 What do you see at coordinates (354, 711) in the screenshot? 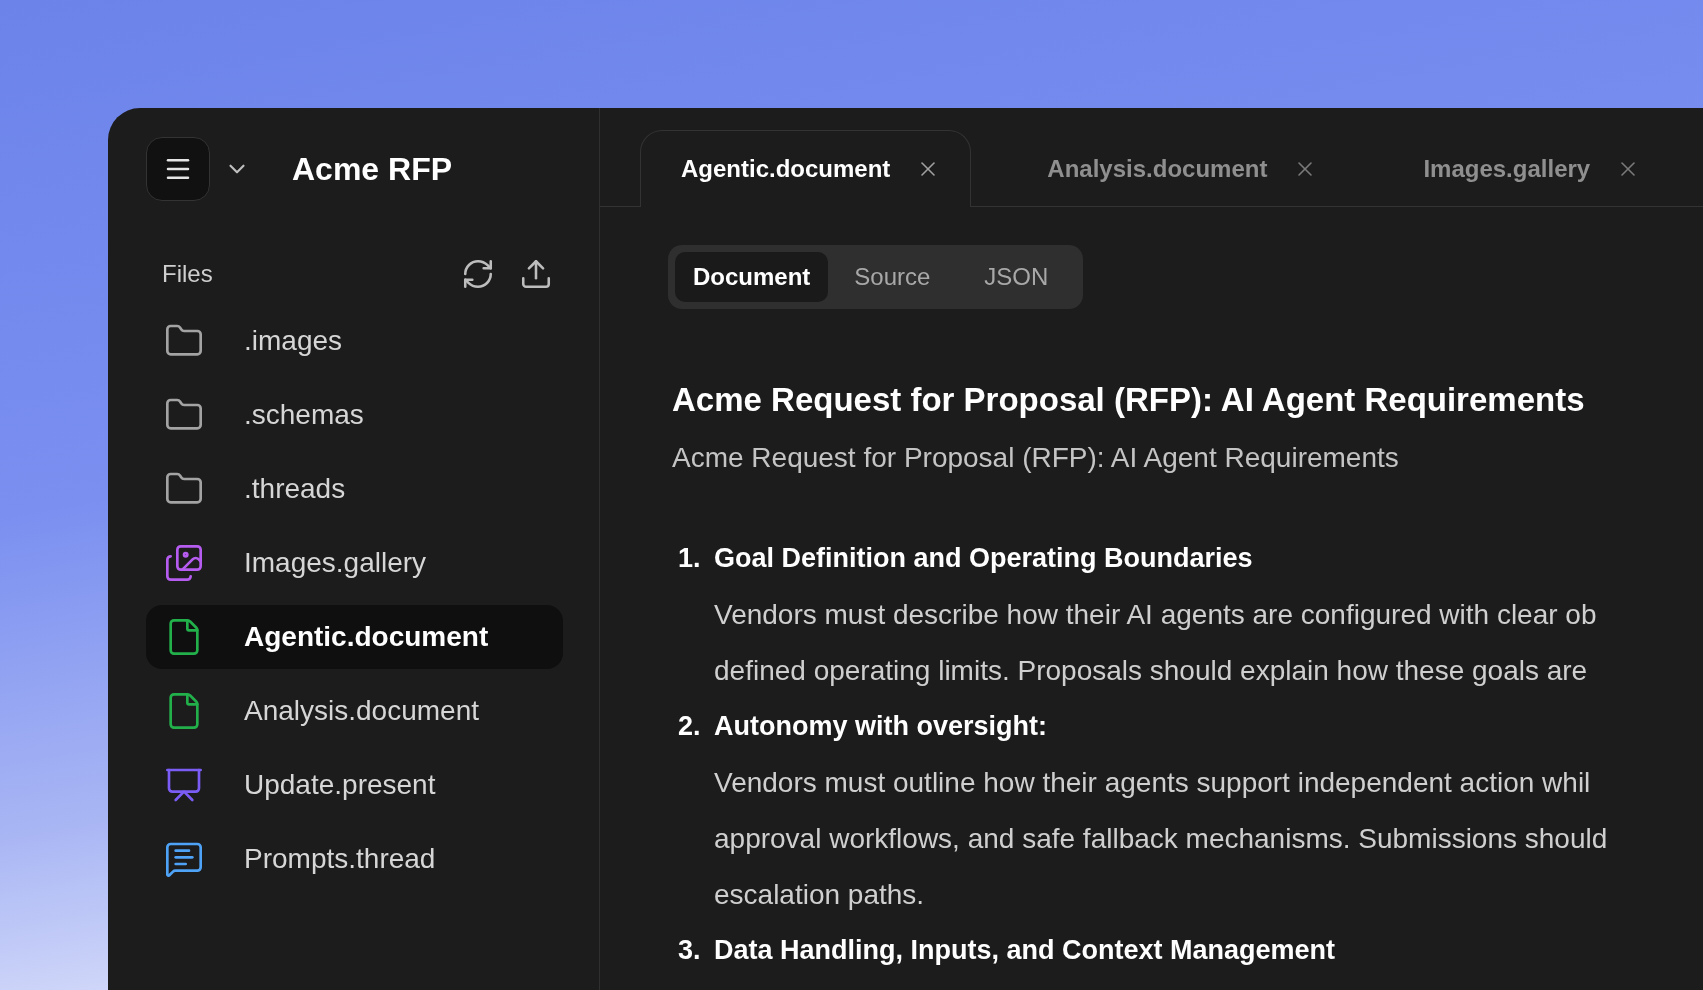
I see `file-item: Analysis.document` at bounding box center [354, 711].